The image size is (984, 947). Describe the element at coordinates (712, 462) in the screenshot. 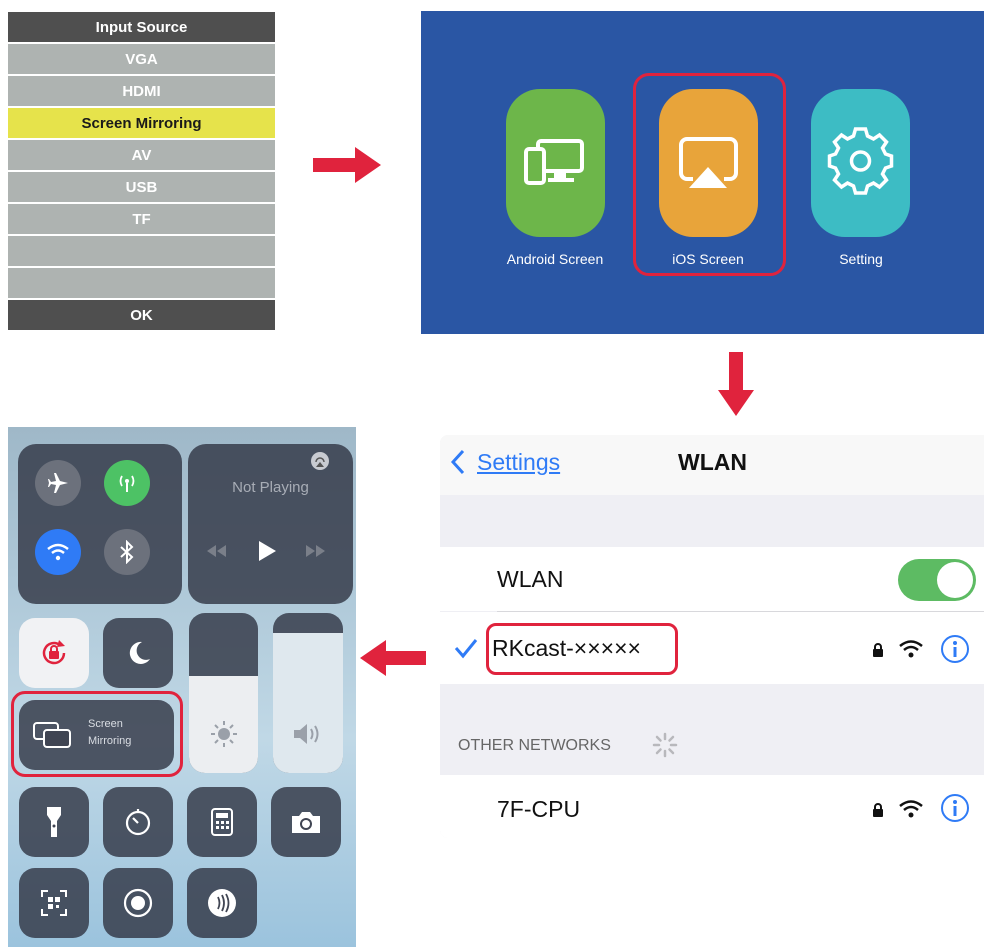

I see `page-title: WLAN` at that location.